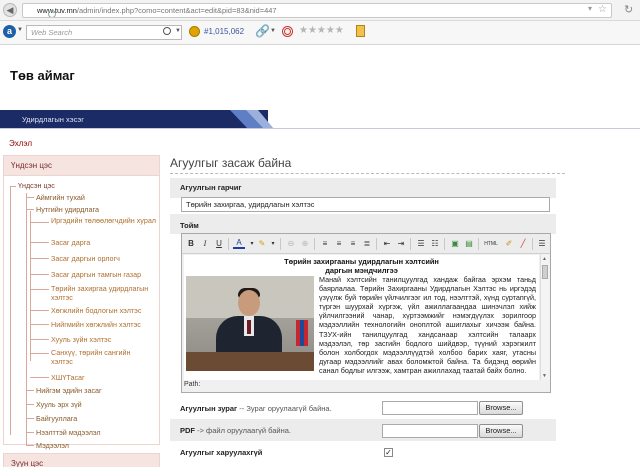 The image size is (640, 467). What do you see at coordinates (305, 244) in the screenshot?
I see `unlink-icon: ⊕` at bounding box center [305, 244].